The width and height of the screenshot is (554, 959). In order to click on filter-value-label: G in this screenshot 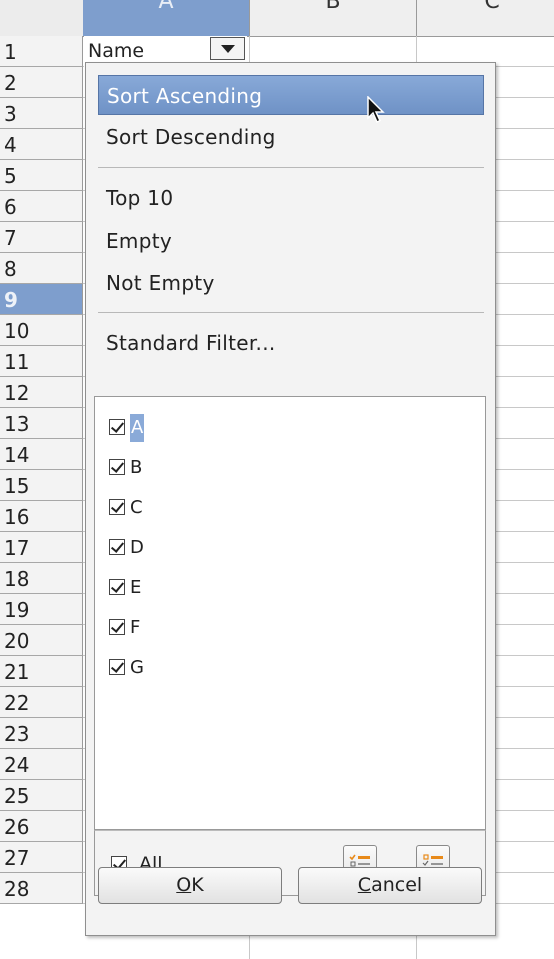, I will do `click(137, 667)`.